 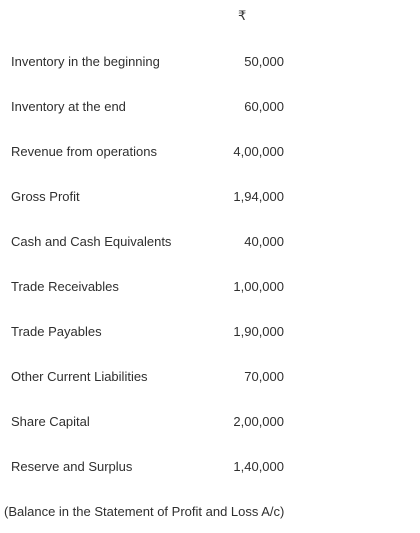 I want to click on table-row: Gross Profit 1,94,000, so click(x=210, y=198).